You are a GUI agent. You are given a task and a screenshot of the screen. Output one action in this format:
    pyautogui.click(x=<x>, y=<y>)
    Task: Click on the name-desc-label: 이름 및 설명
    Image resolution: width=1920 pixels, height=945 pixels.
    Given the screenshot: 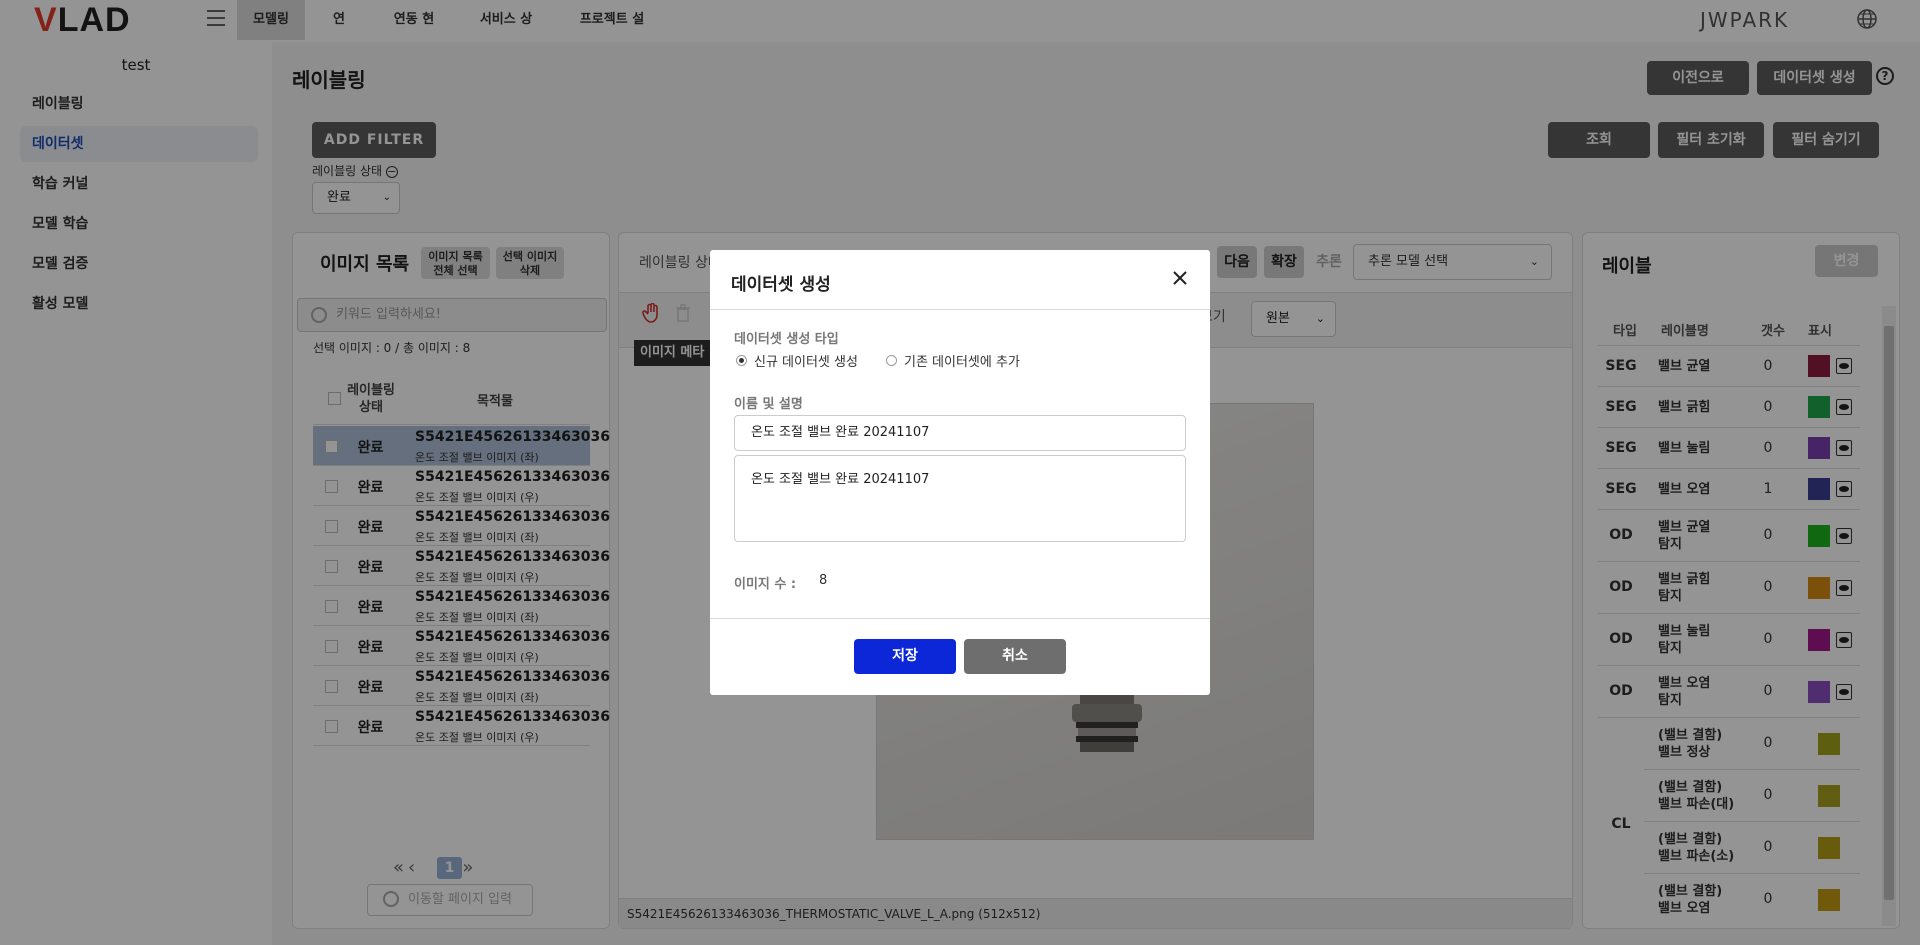 What is the action you would take?
    pyautogui.click(x=768, y=404)
    